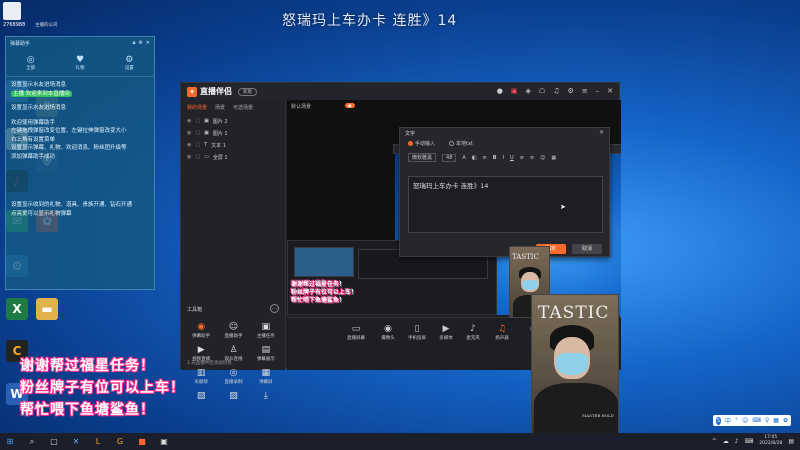 The width and height of the screenshot is (800, 450). I want to click on tool-danmu-screen: ▦ 弹幕屏, so click(266, 376).